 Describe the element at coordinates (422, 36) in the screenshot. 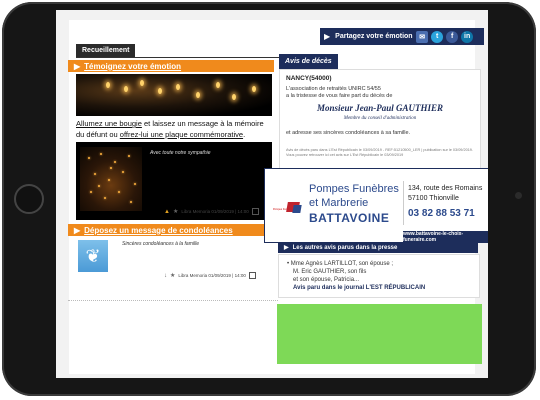

I see `mail-icon: ✉` at that location.